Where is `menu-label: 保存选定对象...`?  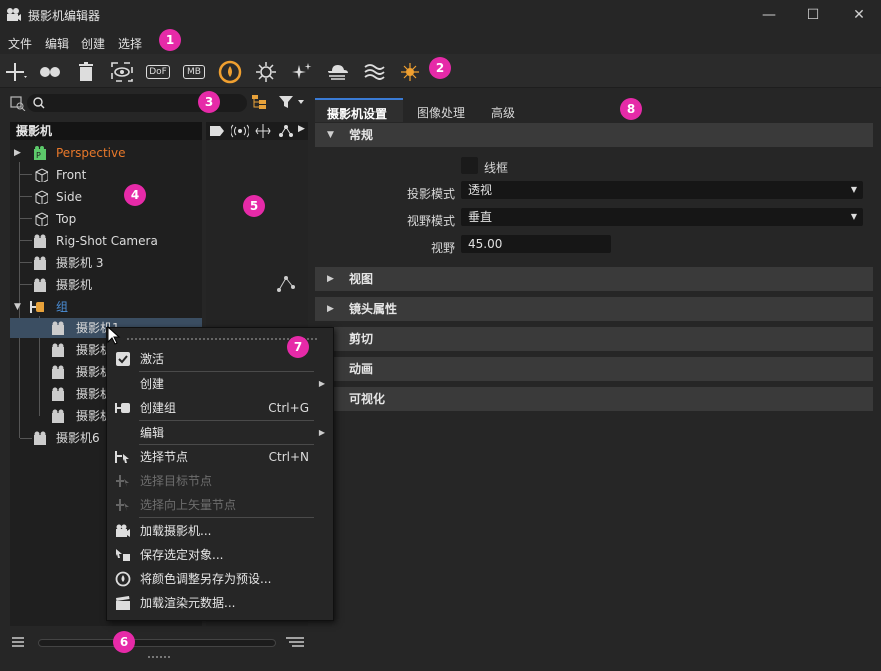
menu-label: 保存选定对象... is located at coordinates (182, 555).